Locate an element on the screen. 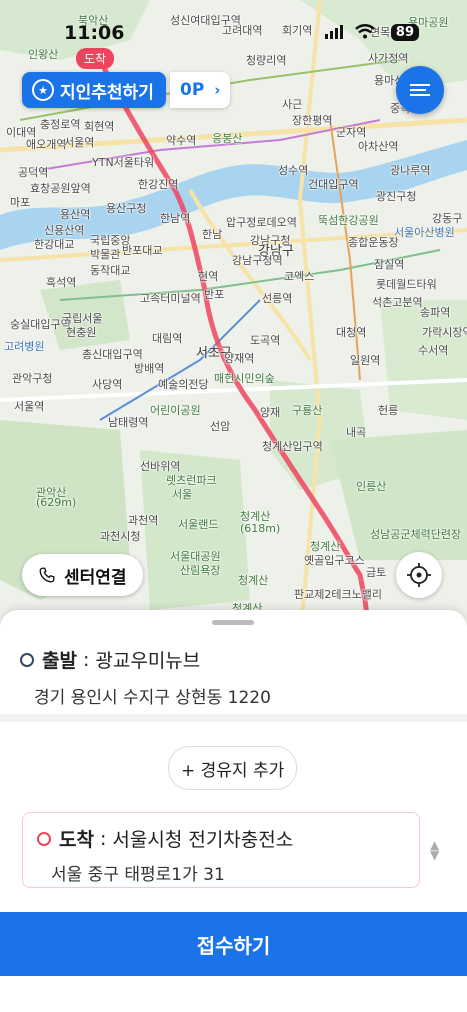  star-icon: ★ is located at coordinates (43, 90).